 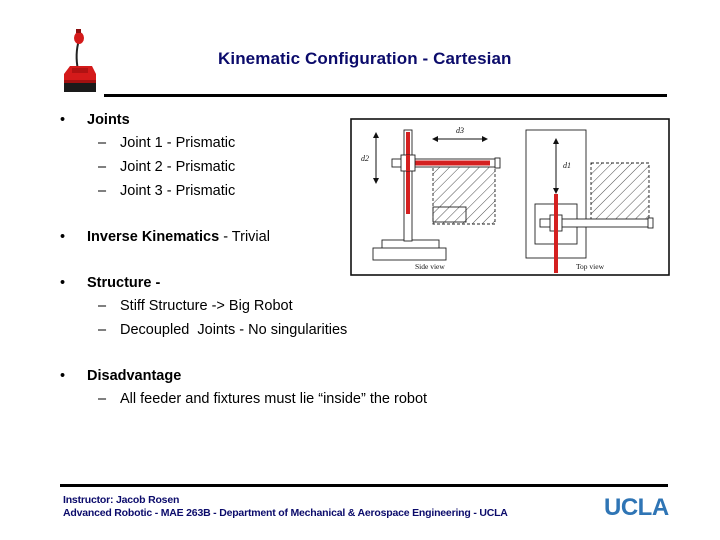 What do you see at coordinates (365, 158) in the screenshot?
I see `label-d2: d2` at bounding box center [365, 158].